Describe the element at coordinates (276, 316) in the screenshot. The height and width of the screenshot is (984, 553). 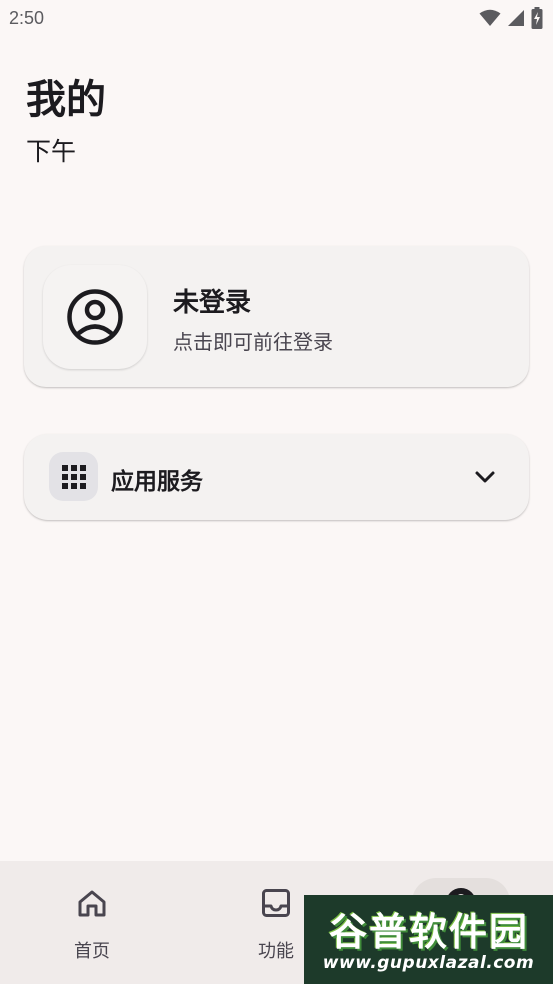
I see `login-card: 未登录 点击即可前往登录` at that location.